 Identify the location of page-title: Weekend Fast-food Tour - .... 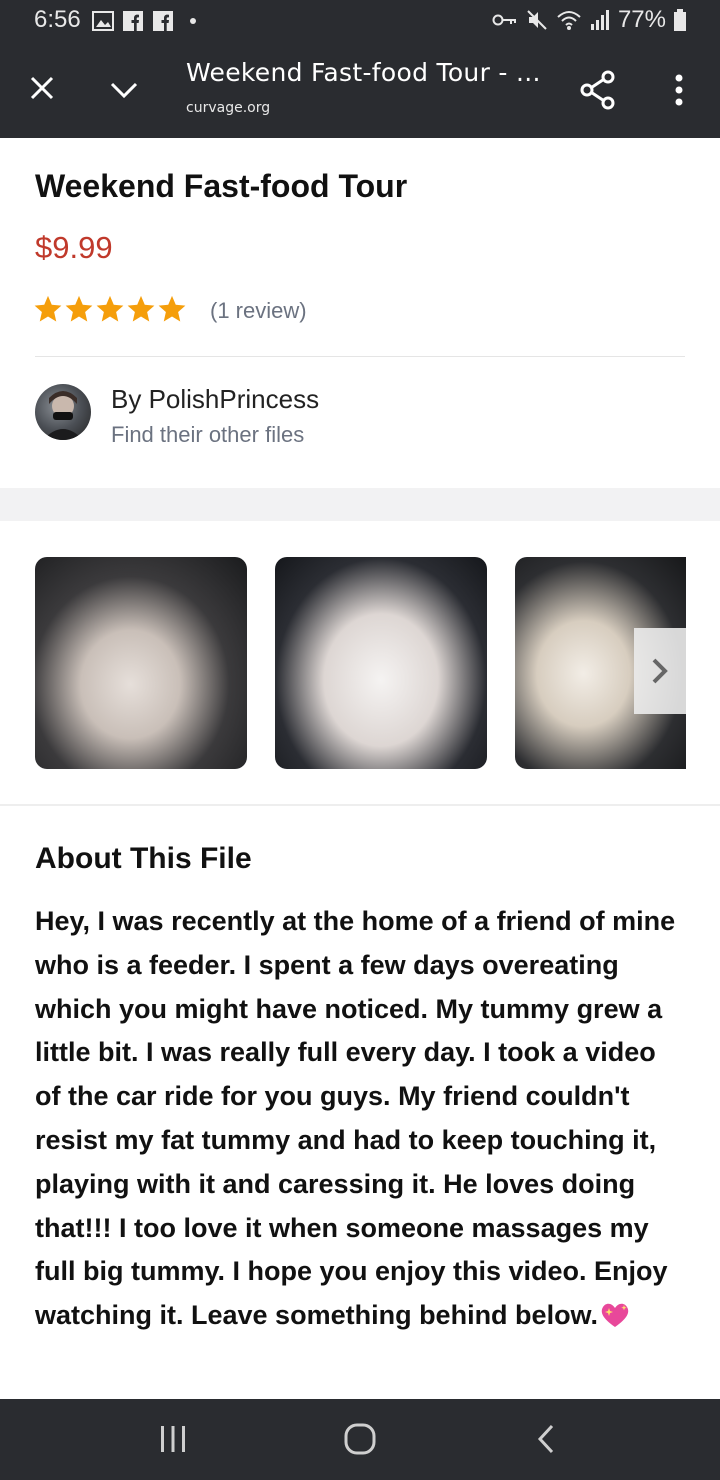
(363, 72).